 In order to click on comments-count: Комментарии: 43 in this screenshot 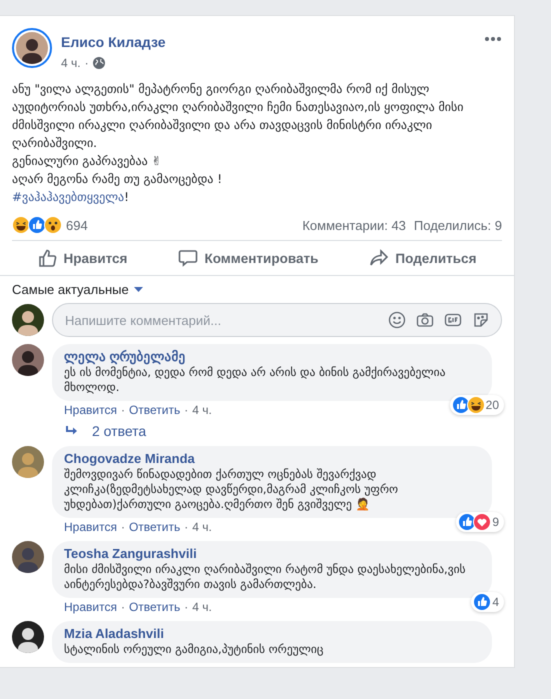, I will do `click(354, 225)`.